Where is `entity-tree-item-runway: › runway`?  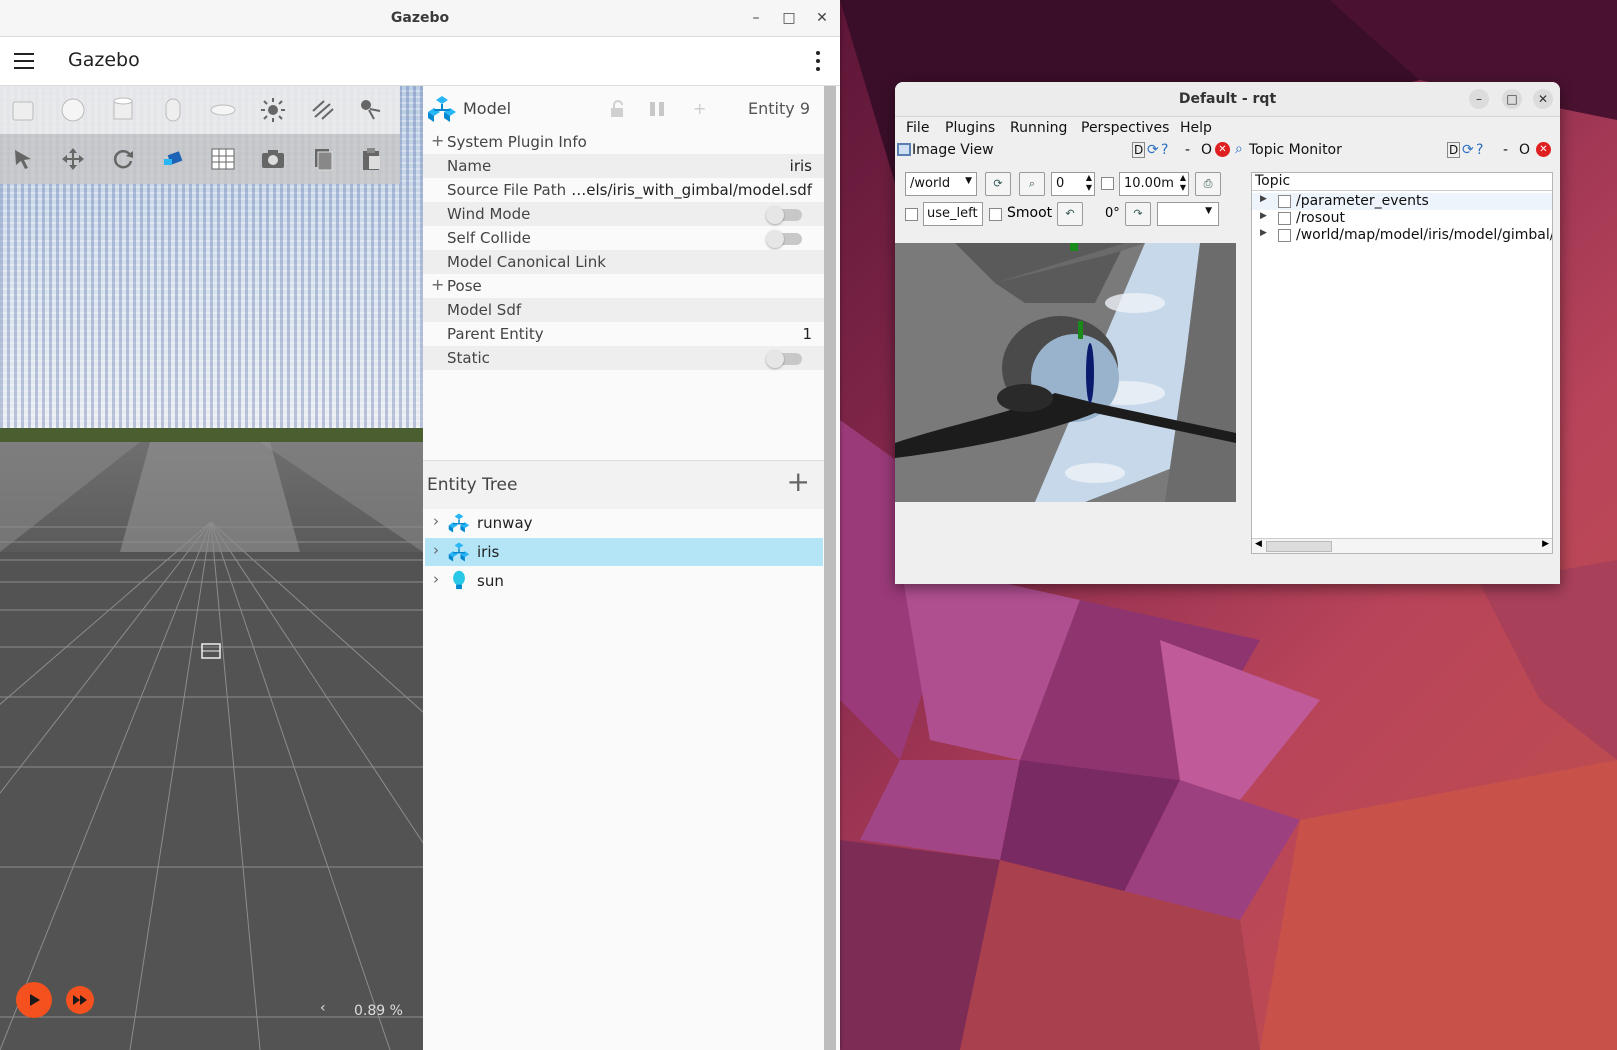 entity-tree-item-runway: › runway is located at coordinates (624, 523).